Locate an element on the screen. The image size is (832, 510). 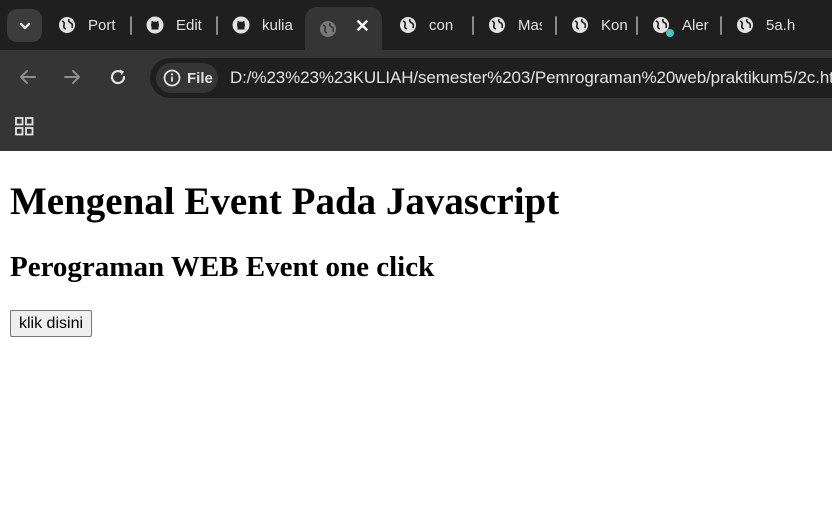
tab-kuliah: kulia is located at coordinates (260, 25).